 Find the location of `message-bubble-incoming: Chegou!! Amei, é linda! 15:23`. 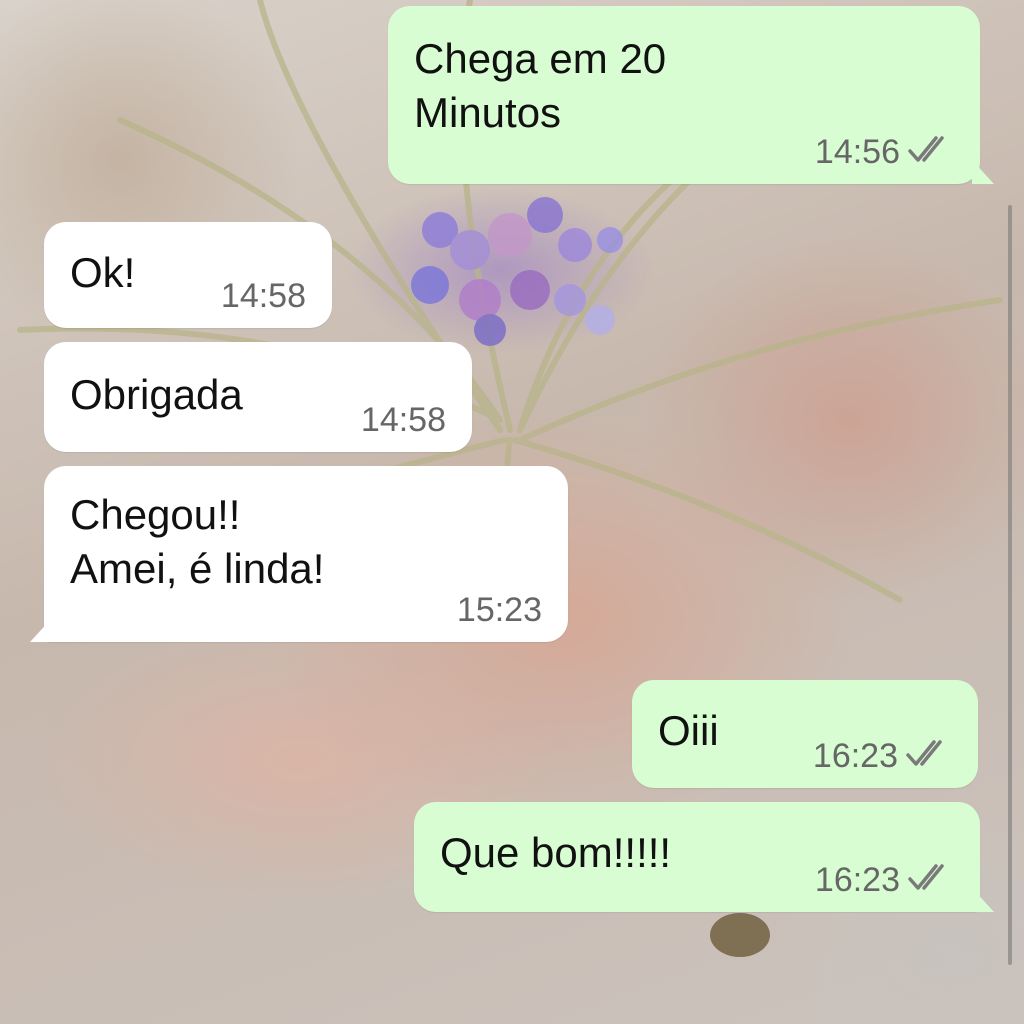

message-bubble-incoming: Chegou!! Amei, é linda! 15:23 is located at coordinates (299, 554).